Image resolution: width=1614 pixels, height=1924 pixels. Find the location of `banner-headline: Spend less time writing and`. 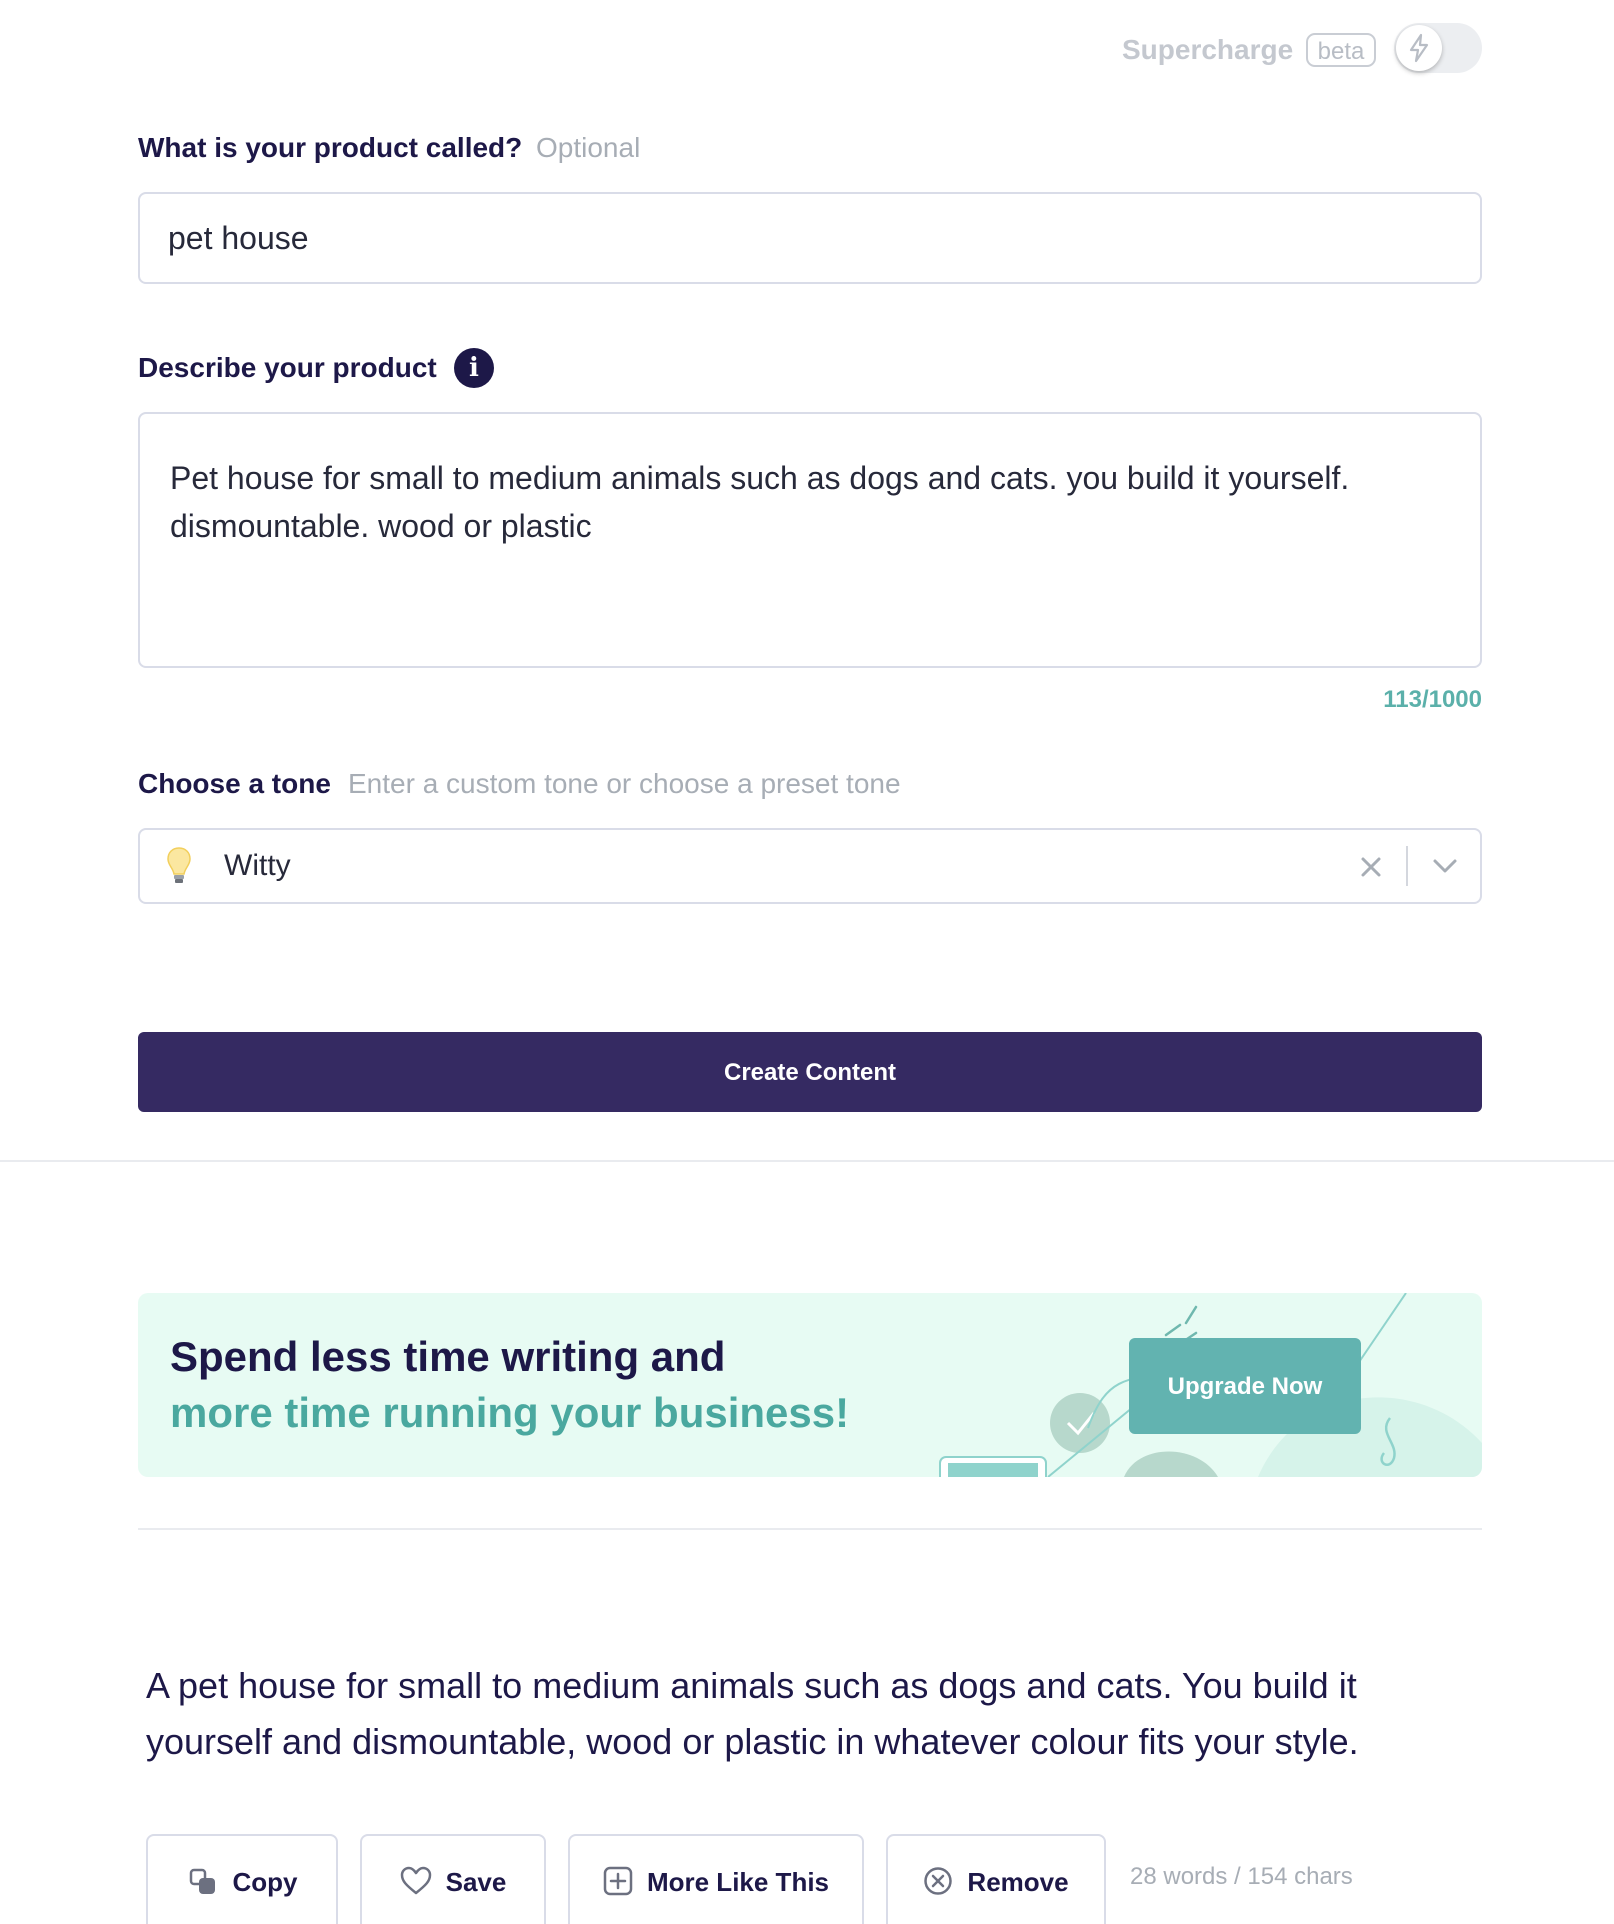

banner-headline: Spend less time writing and is located at coordinates (448, 1356).